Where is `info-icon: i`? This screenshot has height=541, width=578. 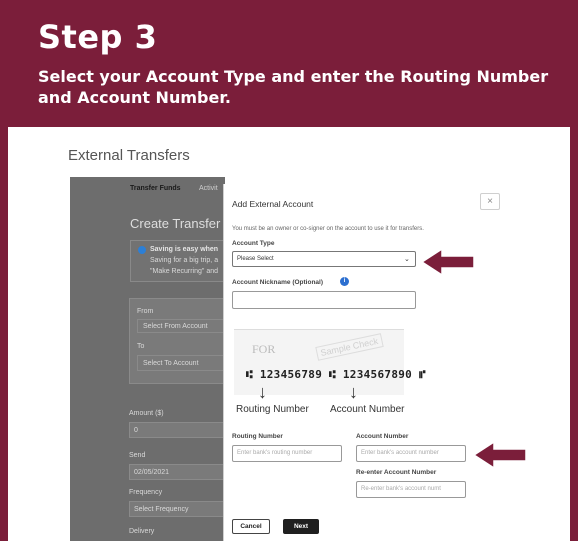 info-icon: i is located at coordinates (344, 281).